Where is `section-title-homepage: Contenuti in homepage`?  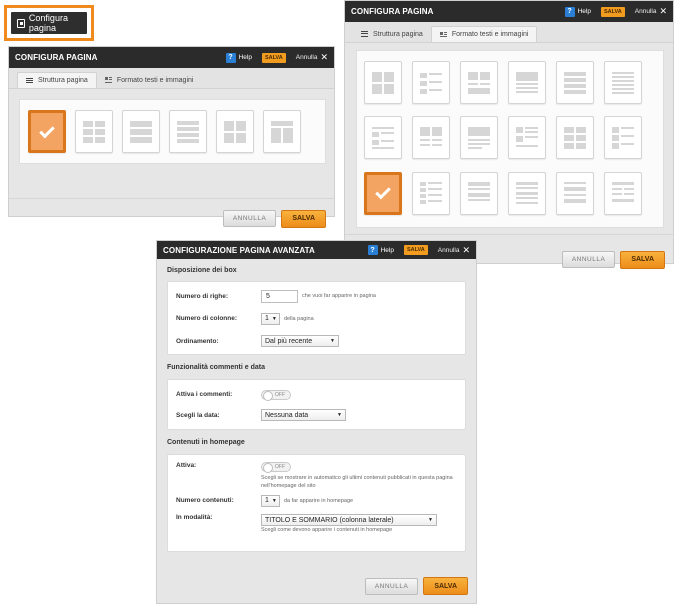 section-title-homepage: Contenuti in homepage is located at coordinates (206, 442).